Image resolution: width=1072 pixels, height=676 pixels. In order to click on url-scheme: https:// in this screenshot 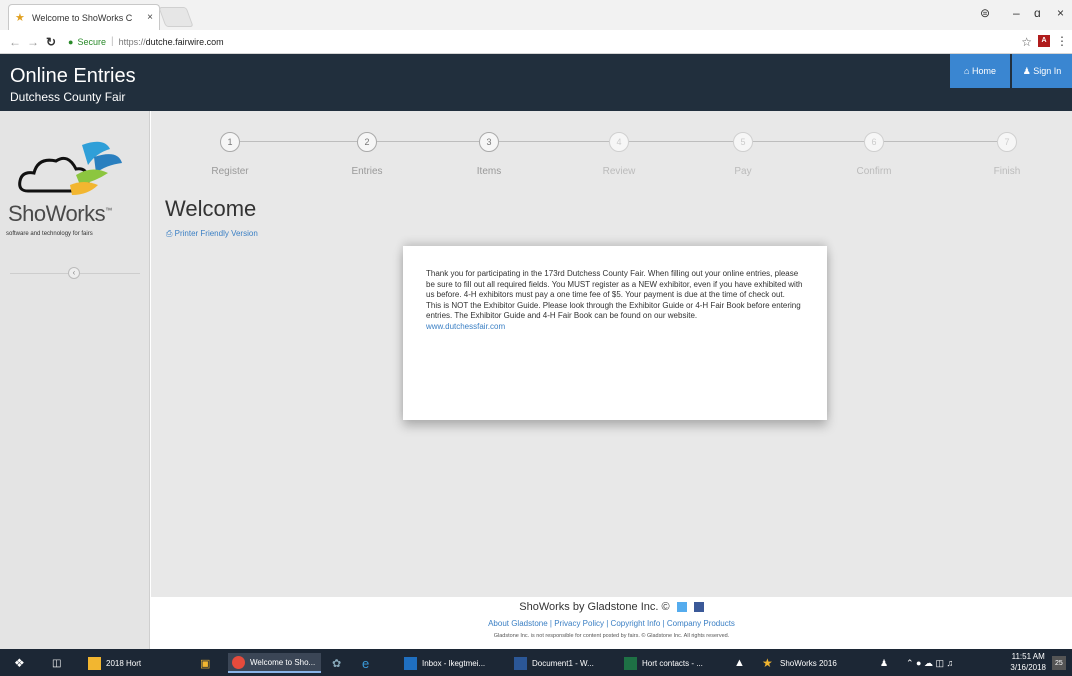, I will do `click(132, 41)`.